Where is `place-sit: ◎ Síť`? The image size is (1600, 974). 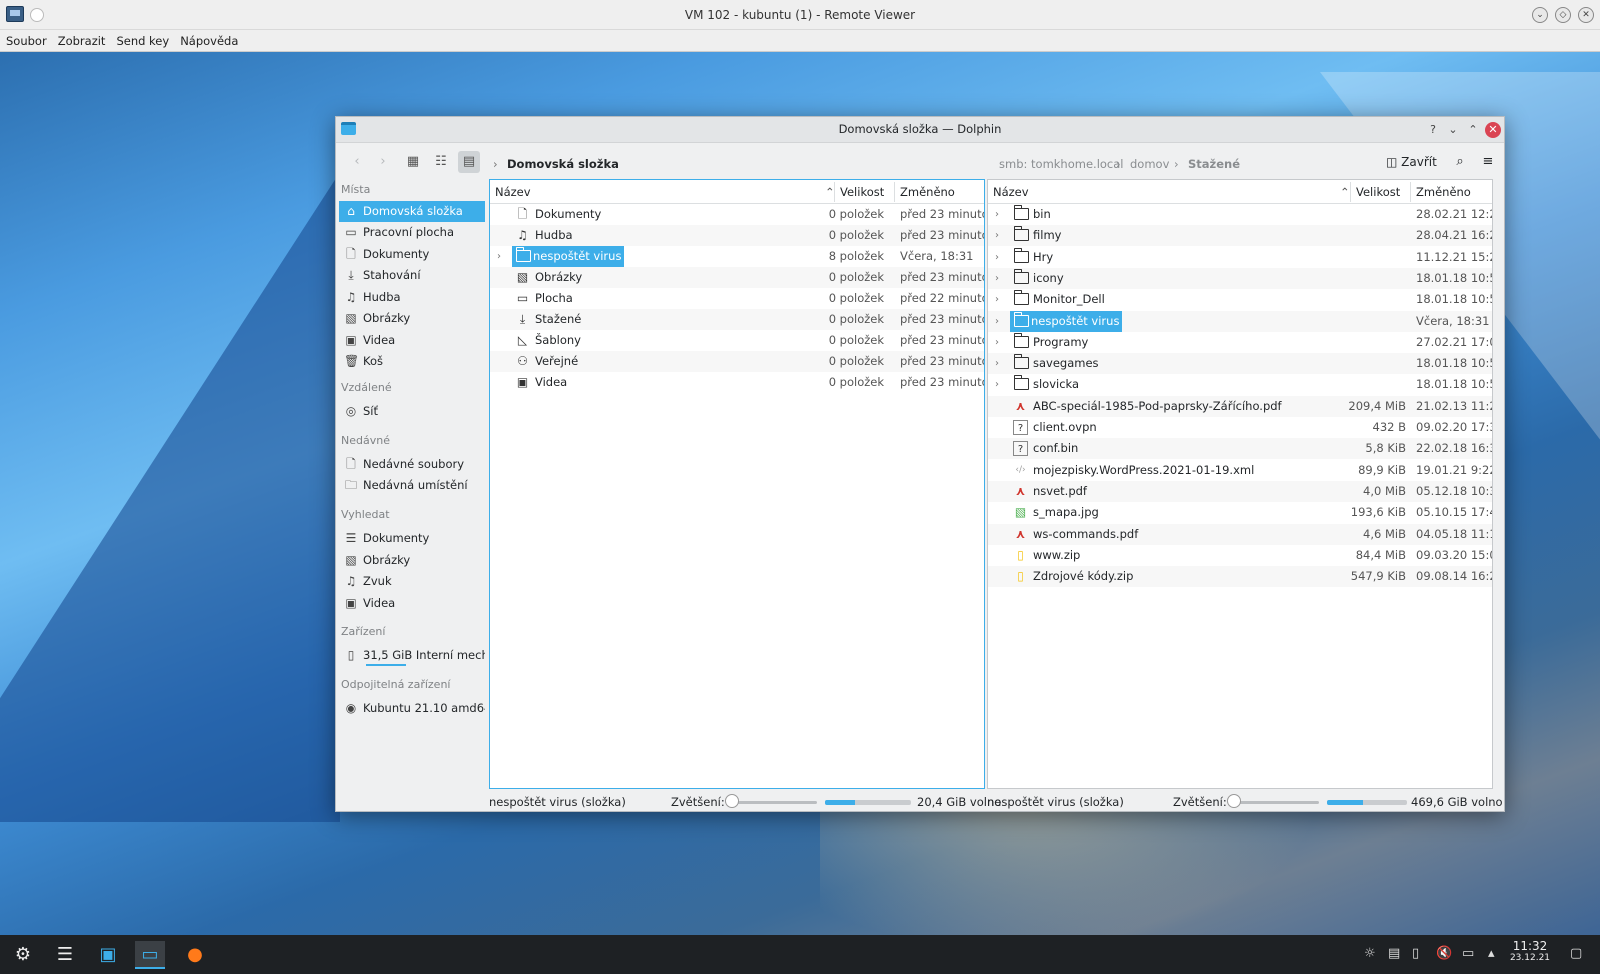
place-sit: ◎ Síť is located at coordinates (412, 411).